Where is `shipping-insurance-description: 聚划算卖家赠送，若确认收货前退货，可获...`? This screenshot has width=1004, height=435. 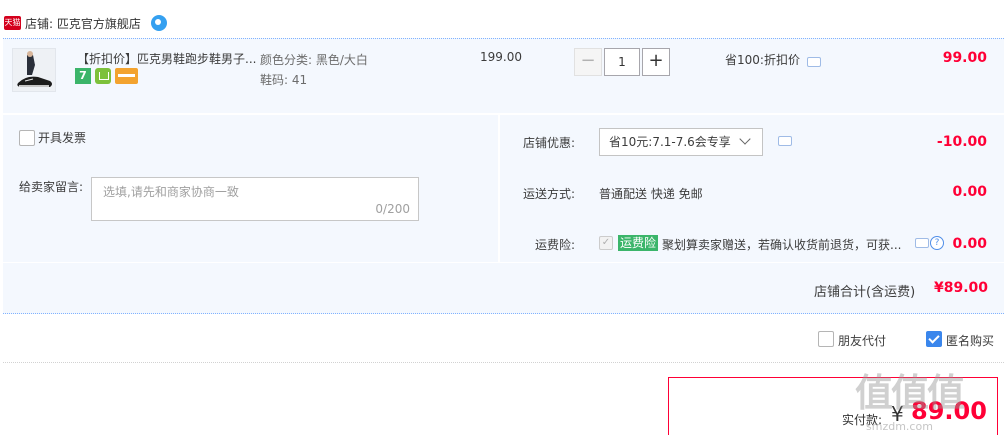
shipping-insurance-description: 聚划算卖家赠送，若确认收货前退货，可获... is located at coordinates (782, 245).